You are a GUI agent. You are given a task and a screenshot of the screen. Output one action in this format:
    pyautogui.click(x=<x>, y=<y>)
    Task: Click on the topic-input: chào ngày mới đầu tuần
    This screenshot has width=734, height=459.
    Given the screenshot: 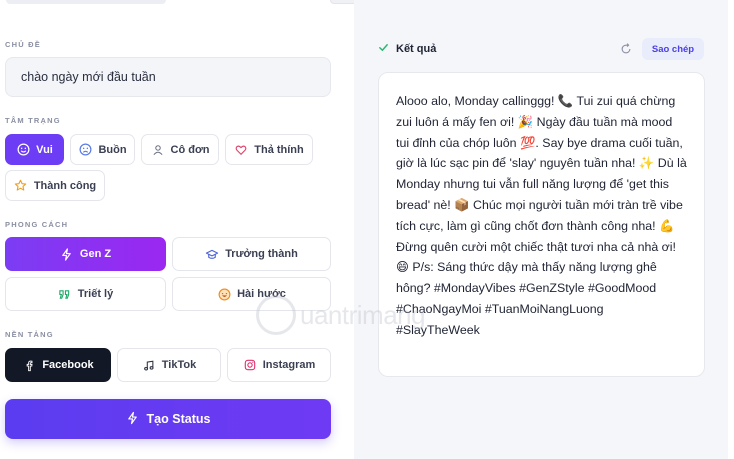 What is the action you would take?
    pyautogui.click(x=168, y=77)
    